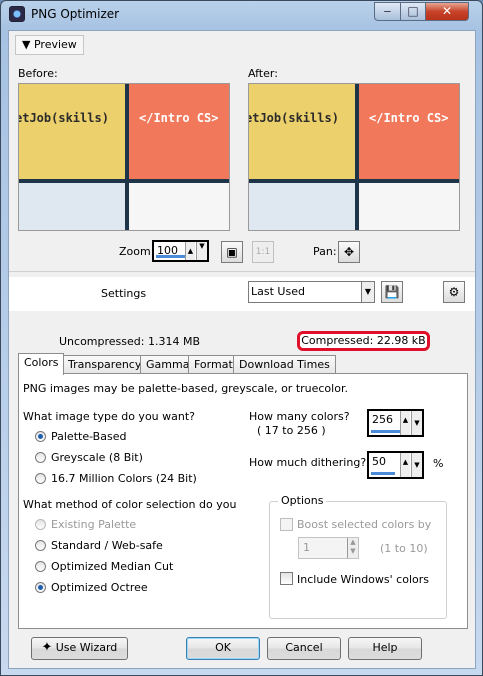 The image size is (483, 676). I want to click on num-colors-stepper: ▲, so click(405, 423).